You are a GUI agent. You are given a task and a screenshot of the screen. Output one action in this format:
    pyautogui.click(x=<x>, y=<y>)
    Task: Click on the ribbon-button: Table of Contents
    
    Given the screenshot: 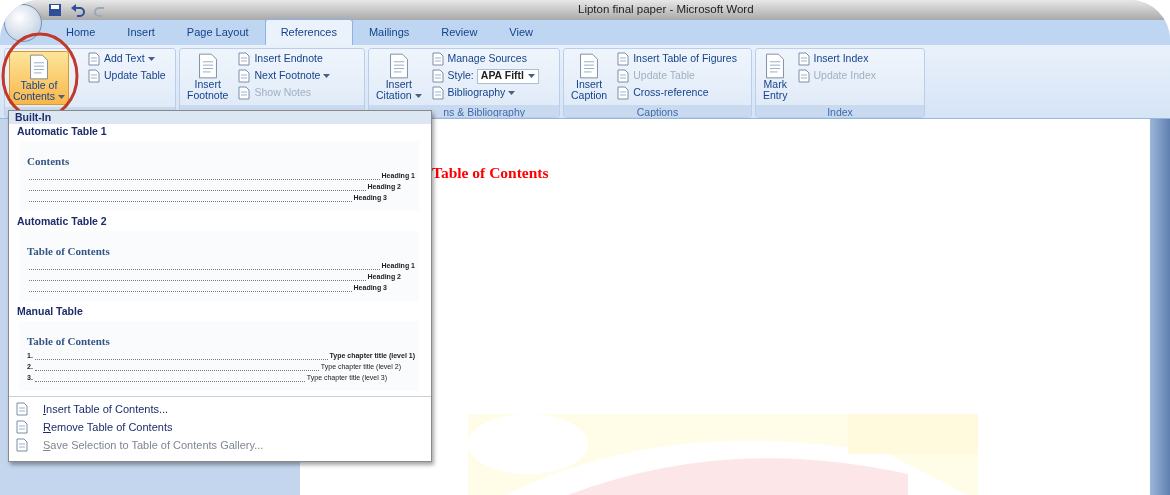 What is the action you would take?
    pyautogui.click(x=39, y=78)
    